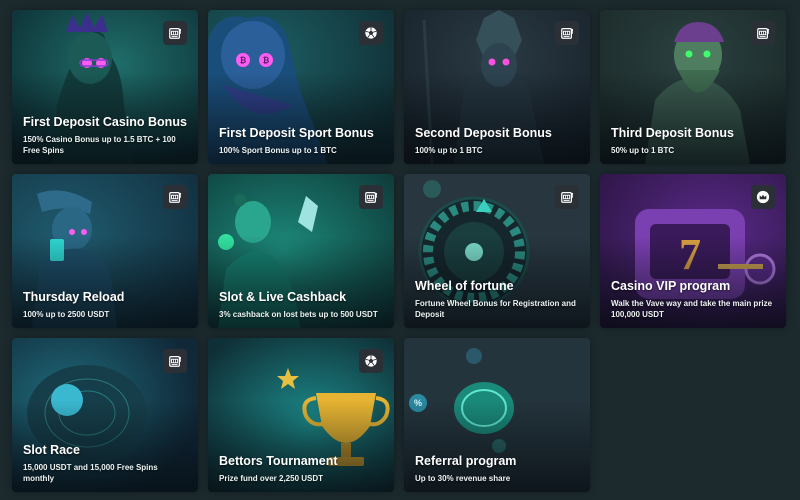  Describe the element at coordinates (463, 478) in the screenshot. I see `promo-description: Up to 30% revenue share` at that location.